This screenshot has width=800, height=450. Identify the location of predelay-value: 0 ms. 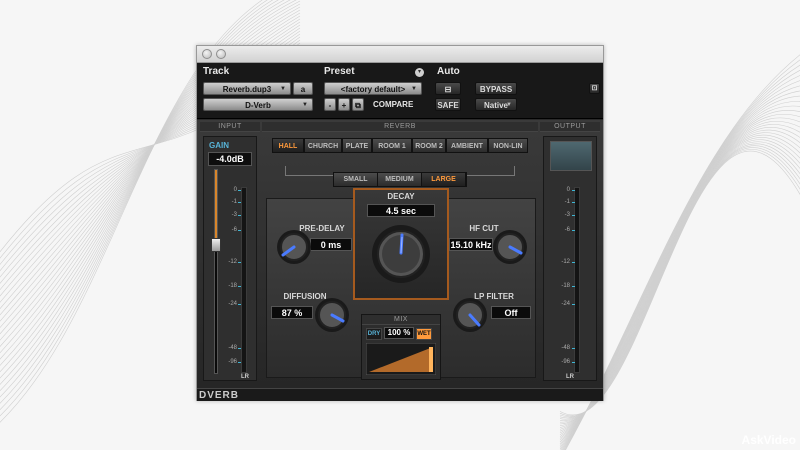
(331, 244).